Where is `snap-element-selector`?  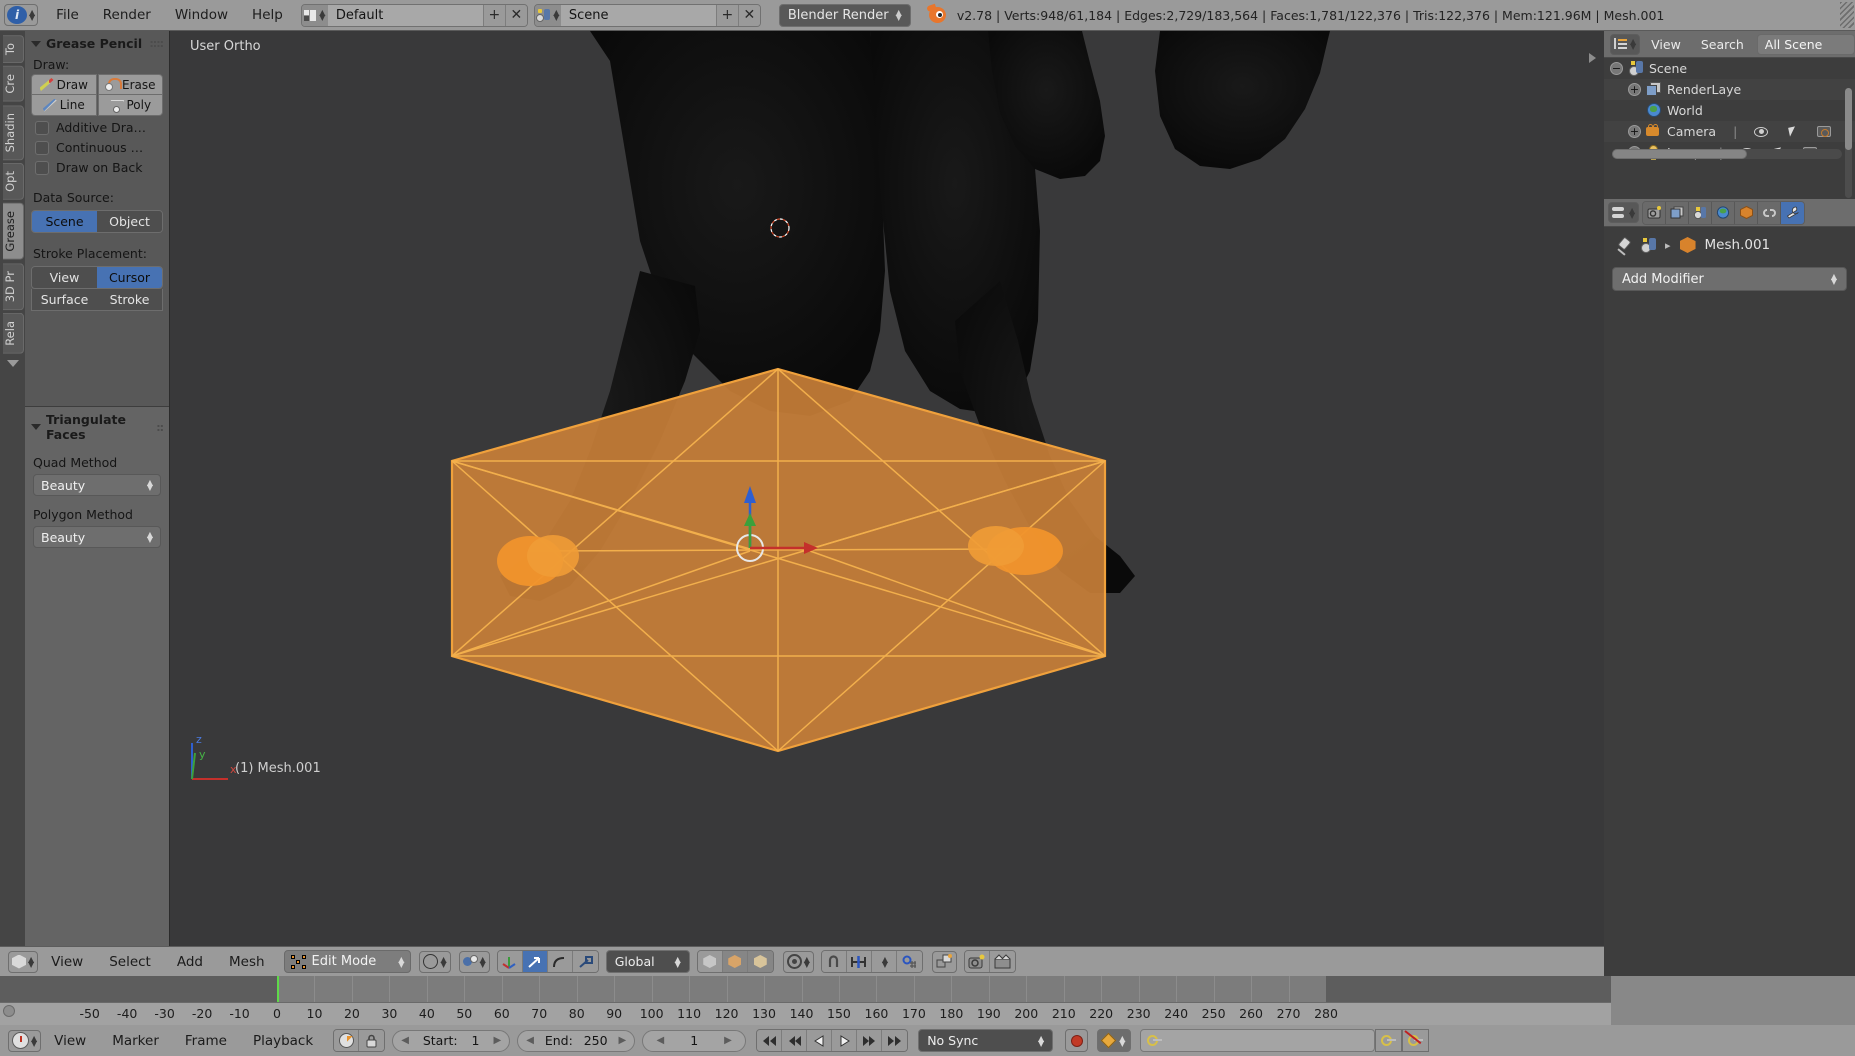 snap-element-selector is located at coordinates (859, 961).